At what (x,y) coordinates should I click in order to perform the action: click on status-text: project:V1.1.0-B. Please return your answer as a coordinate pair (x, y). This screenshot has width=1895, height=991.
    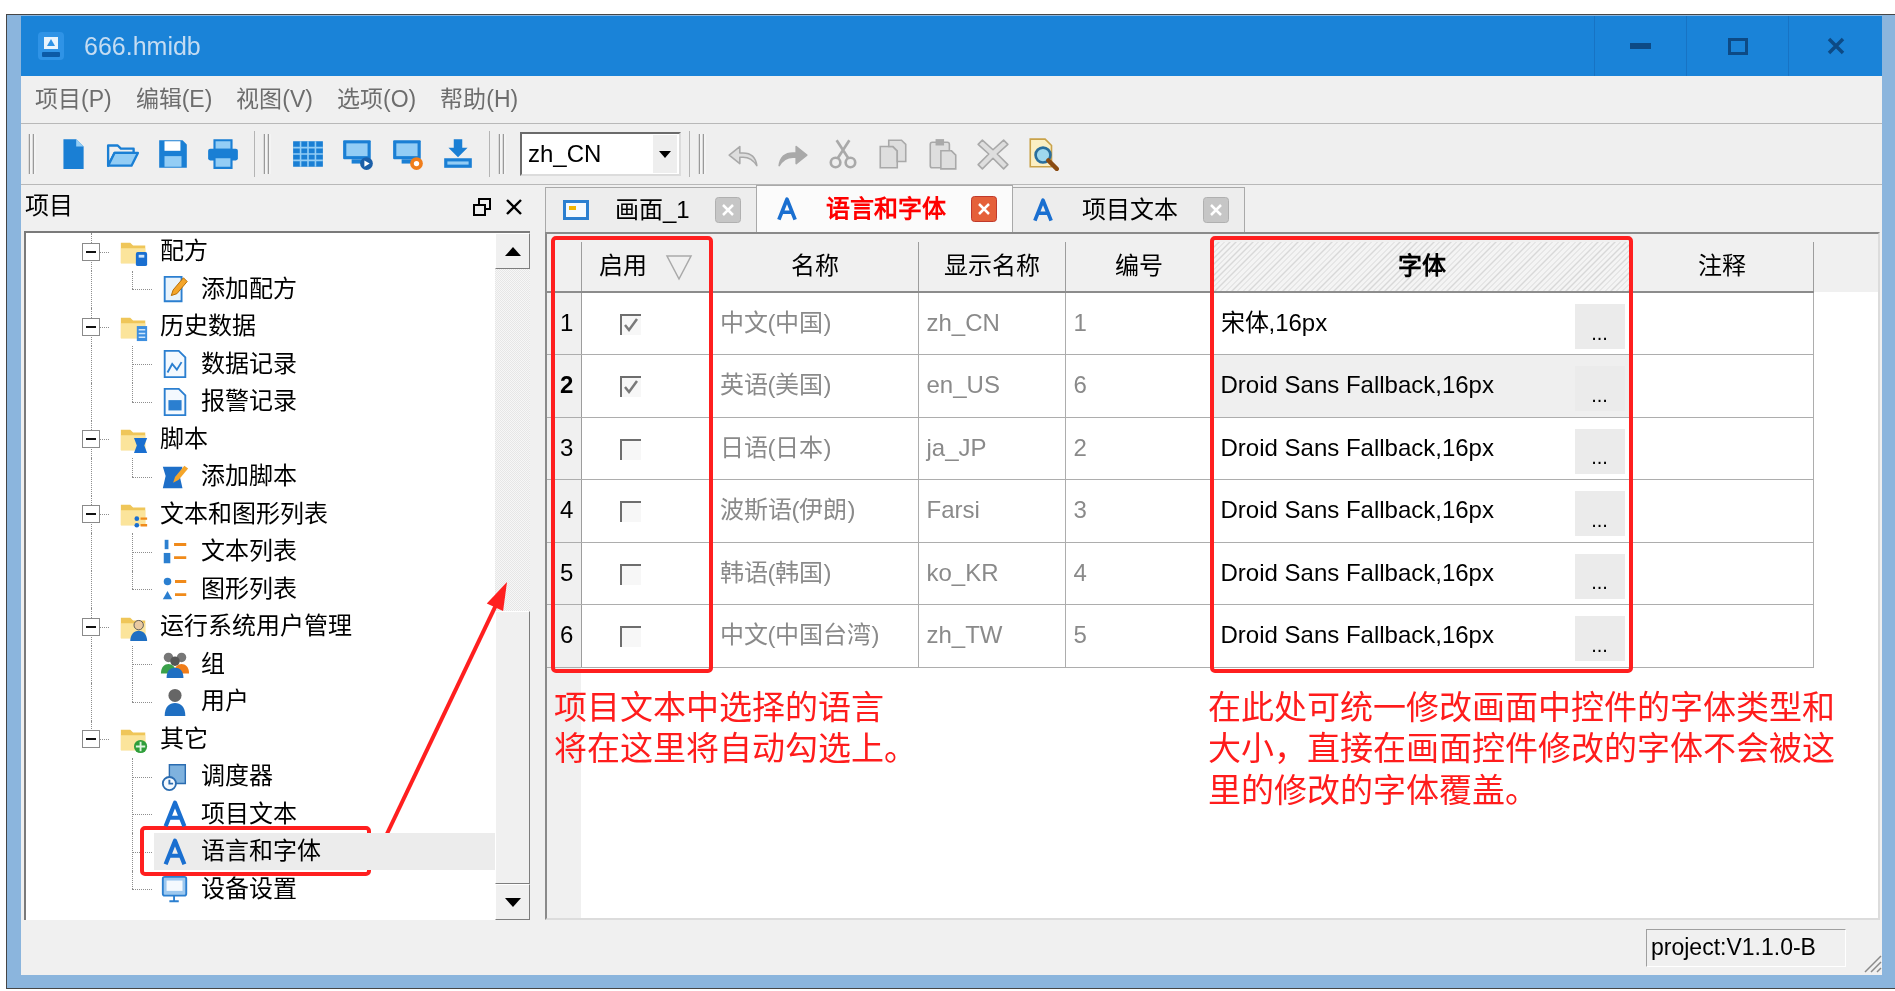
    Looking at the image, I should click on (1746, 947).